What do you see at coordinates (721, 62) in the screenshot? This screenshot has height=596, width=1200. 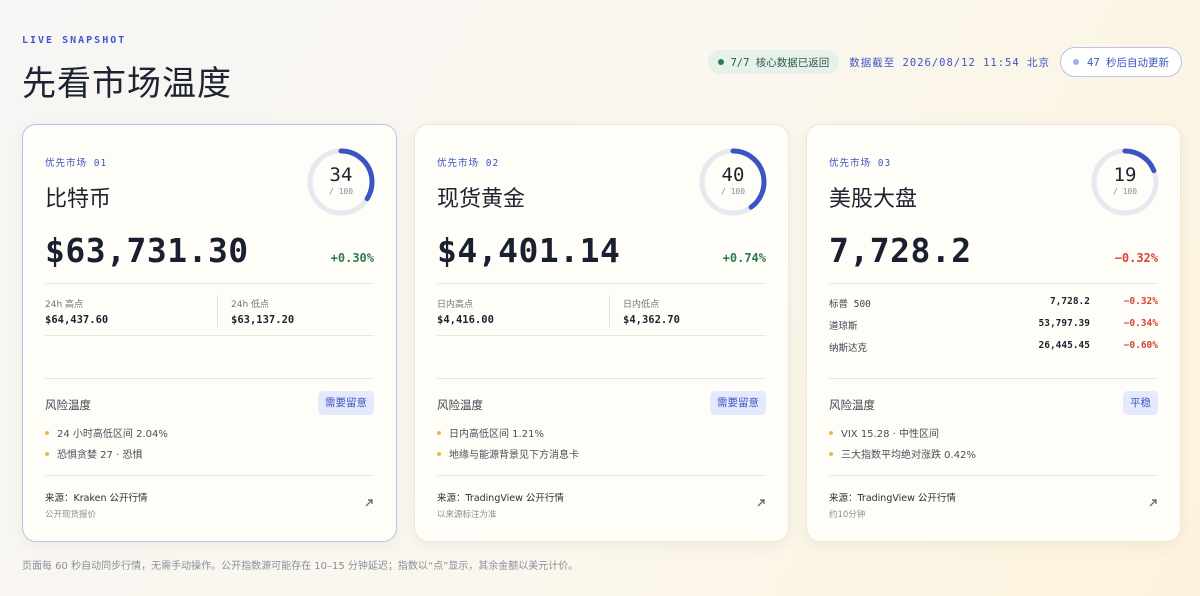 I see `status-dot-icon` at bounding box center [721, 62].